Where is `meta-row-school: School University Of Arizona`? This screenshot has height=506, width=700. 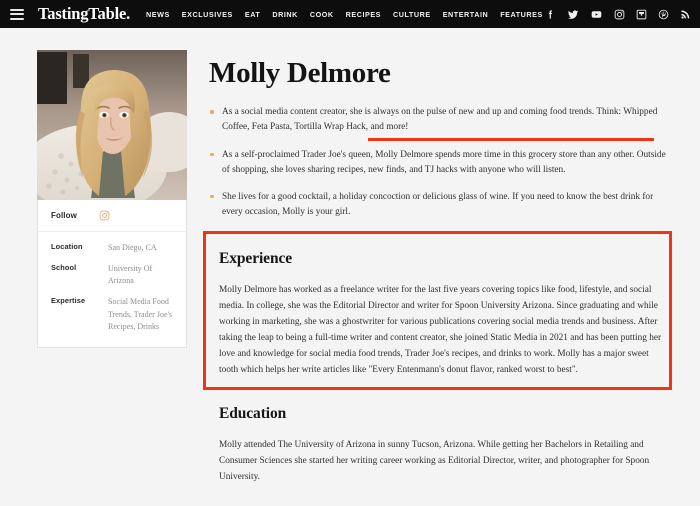 meta-row-school: School University Of Arizona is located at coordinates (112, 275).